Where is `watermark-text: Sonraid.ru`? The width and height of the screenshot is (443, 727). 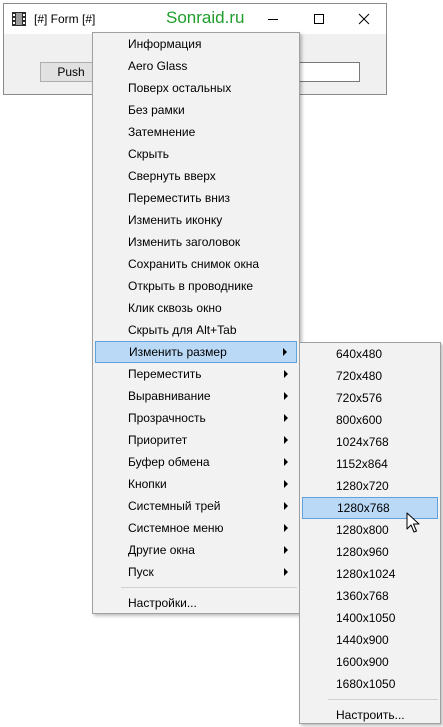 watermark-text: Sonraid.ru is located at coordinates (205, 17).